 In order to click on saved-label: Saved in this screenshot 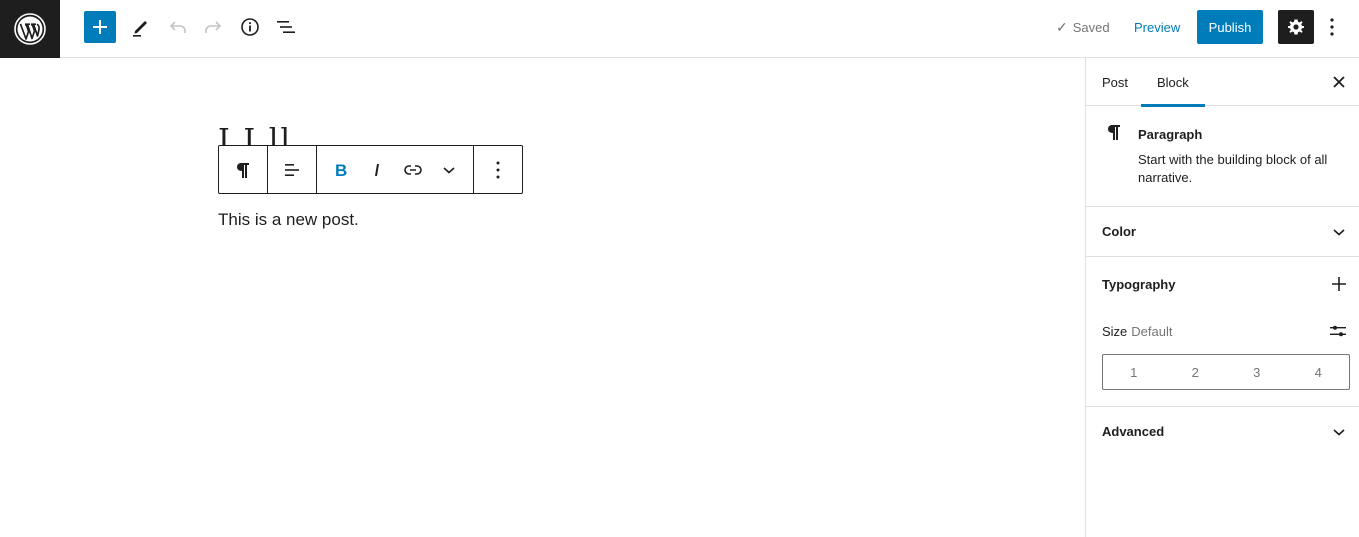, I will do `click(1091, 27)`.